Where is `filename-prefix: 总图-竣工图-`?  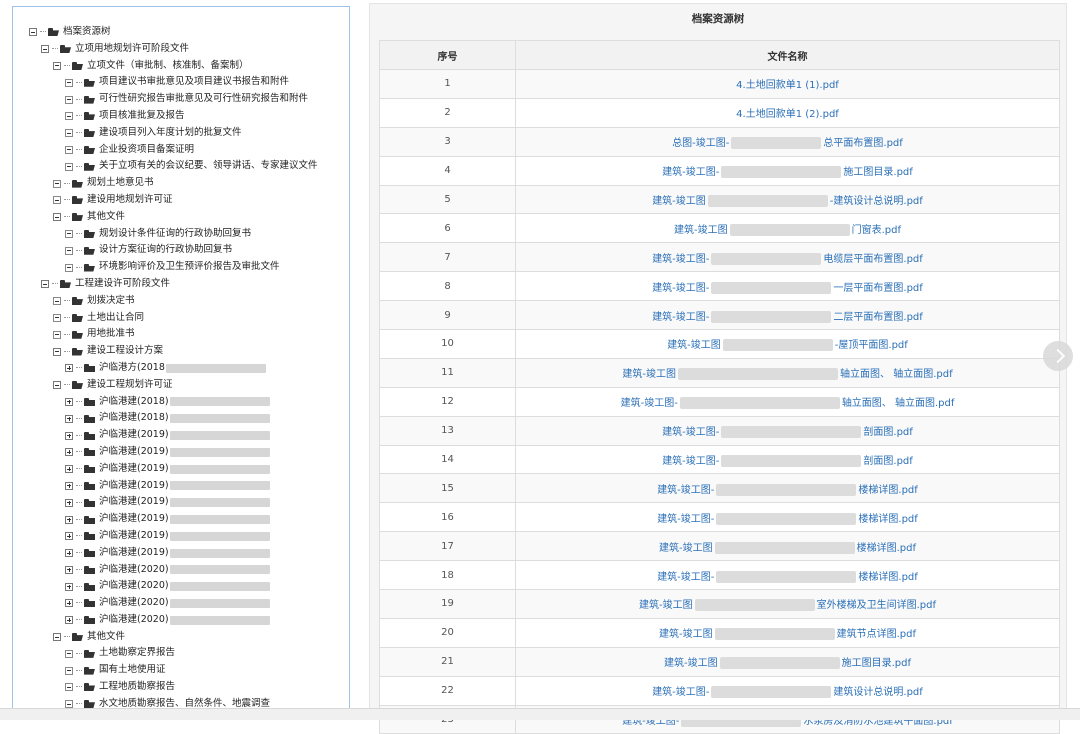
filename-prefix: 总图-竣工图- is located at coordinates (700, 143).